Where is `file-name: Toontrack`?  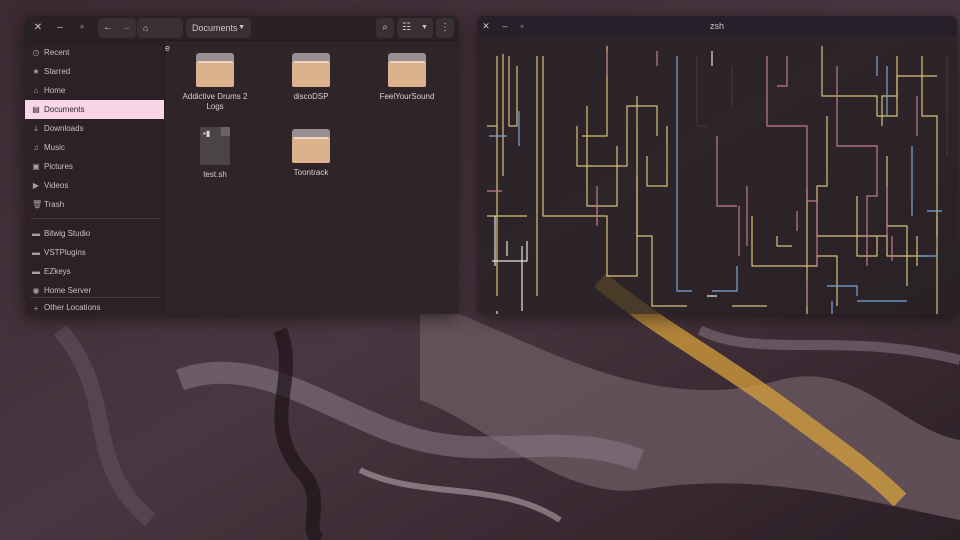
file-name: Toontrack is located at coordinates (311, 172).